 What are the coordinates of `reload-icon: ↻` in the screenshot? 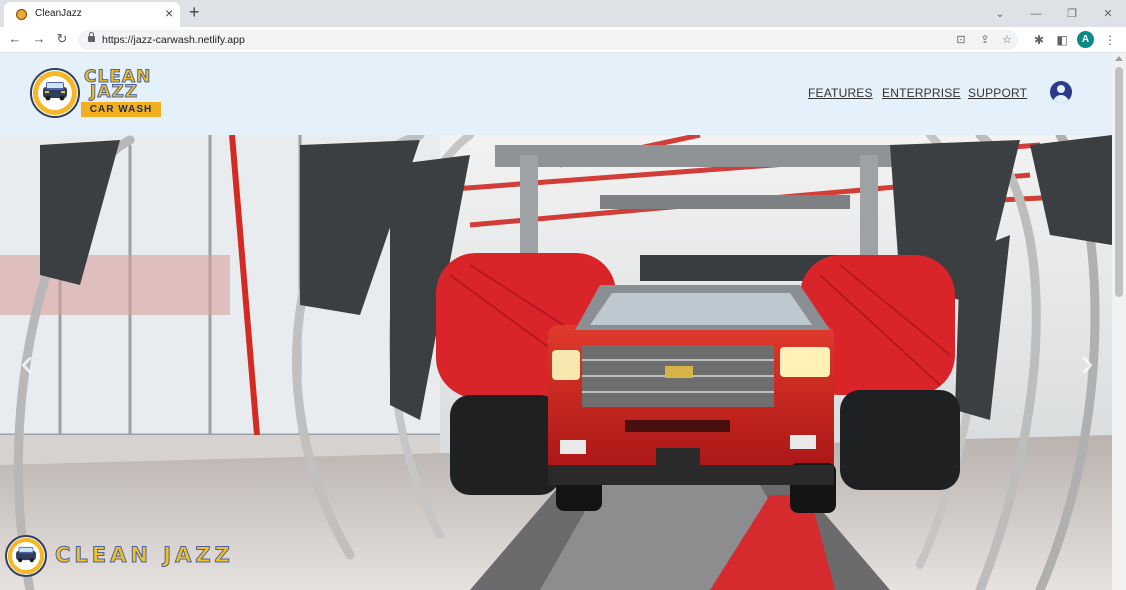 It's located at (62, 39).